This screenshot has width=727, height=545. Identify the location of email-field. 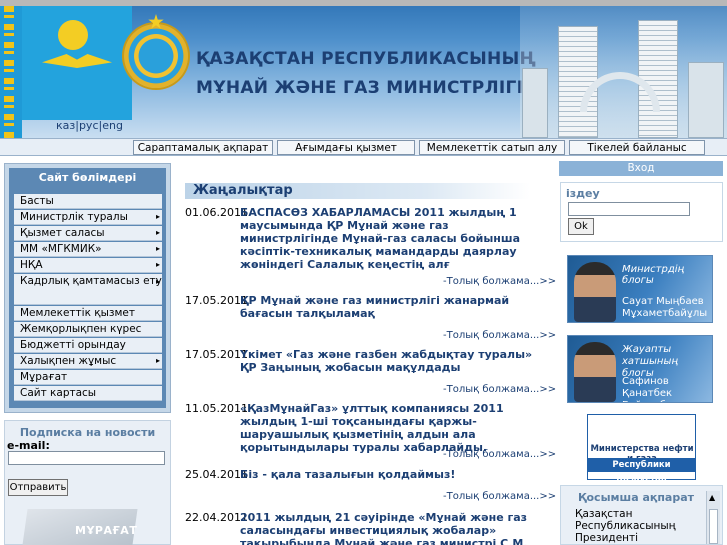
(86, 458).